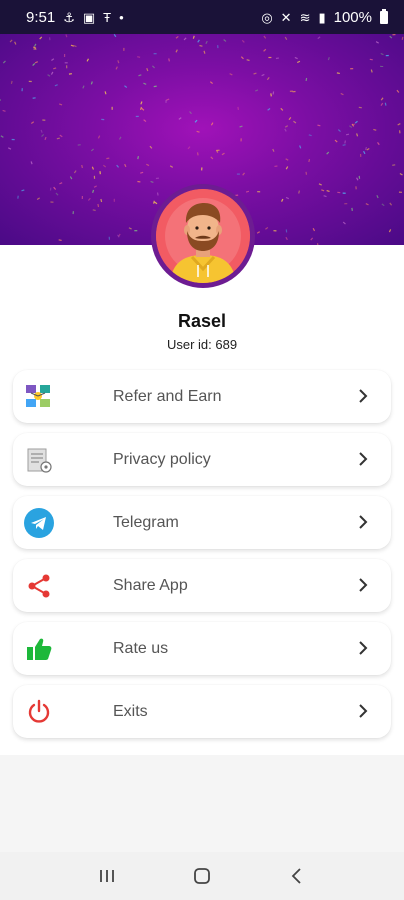  I want to click on menu-item-label: Rate us, so click(141, 648).